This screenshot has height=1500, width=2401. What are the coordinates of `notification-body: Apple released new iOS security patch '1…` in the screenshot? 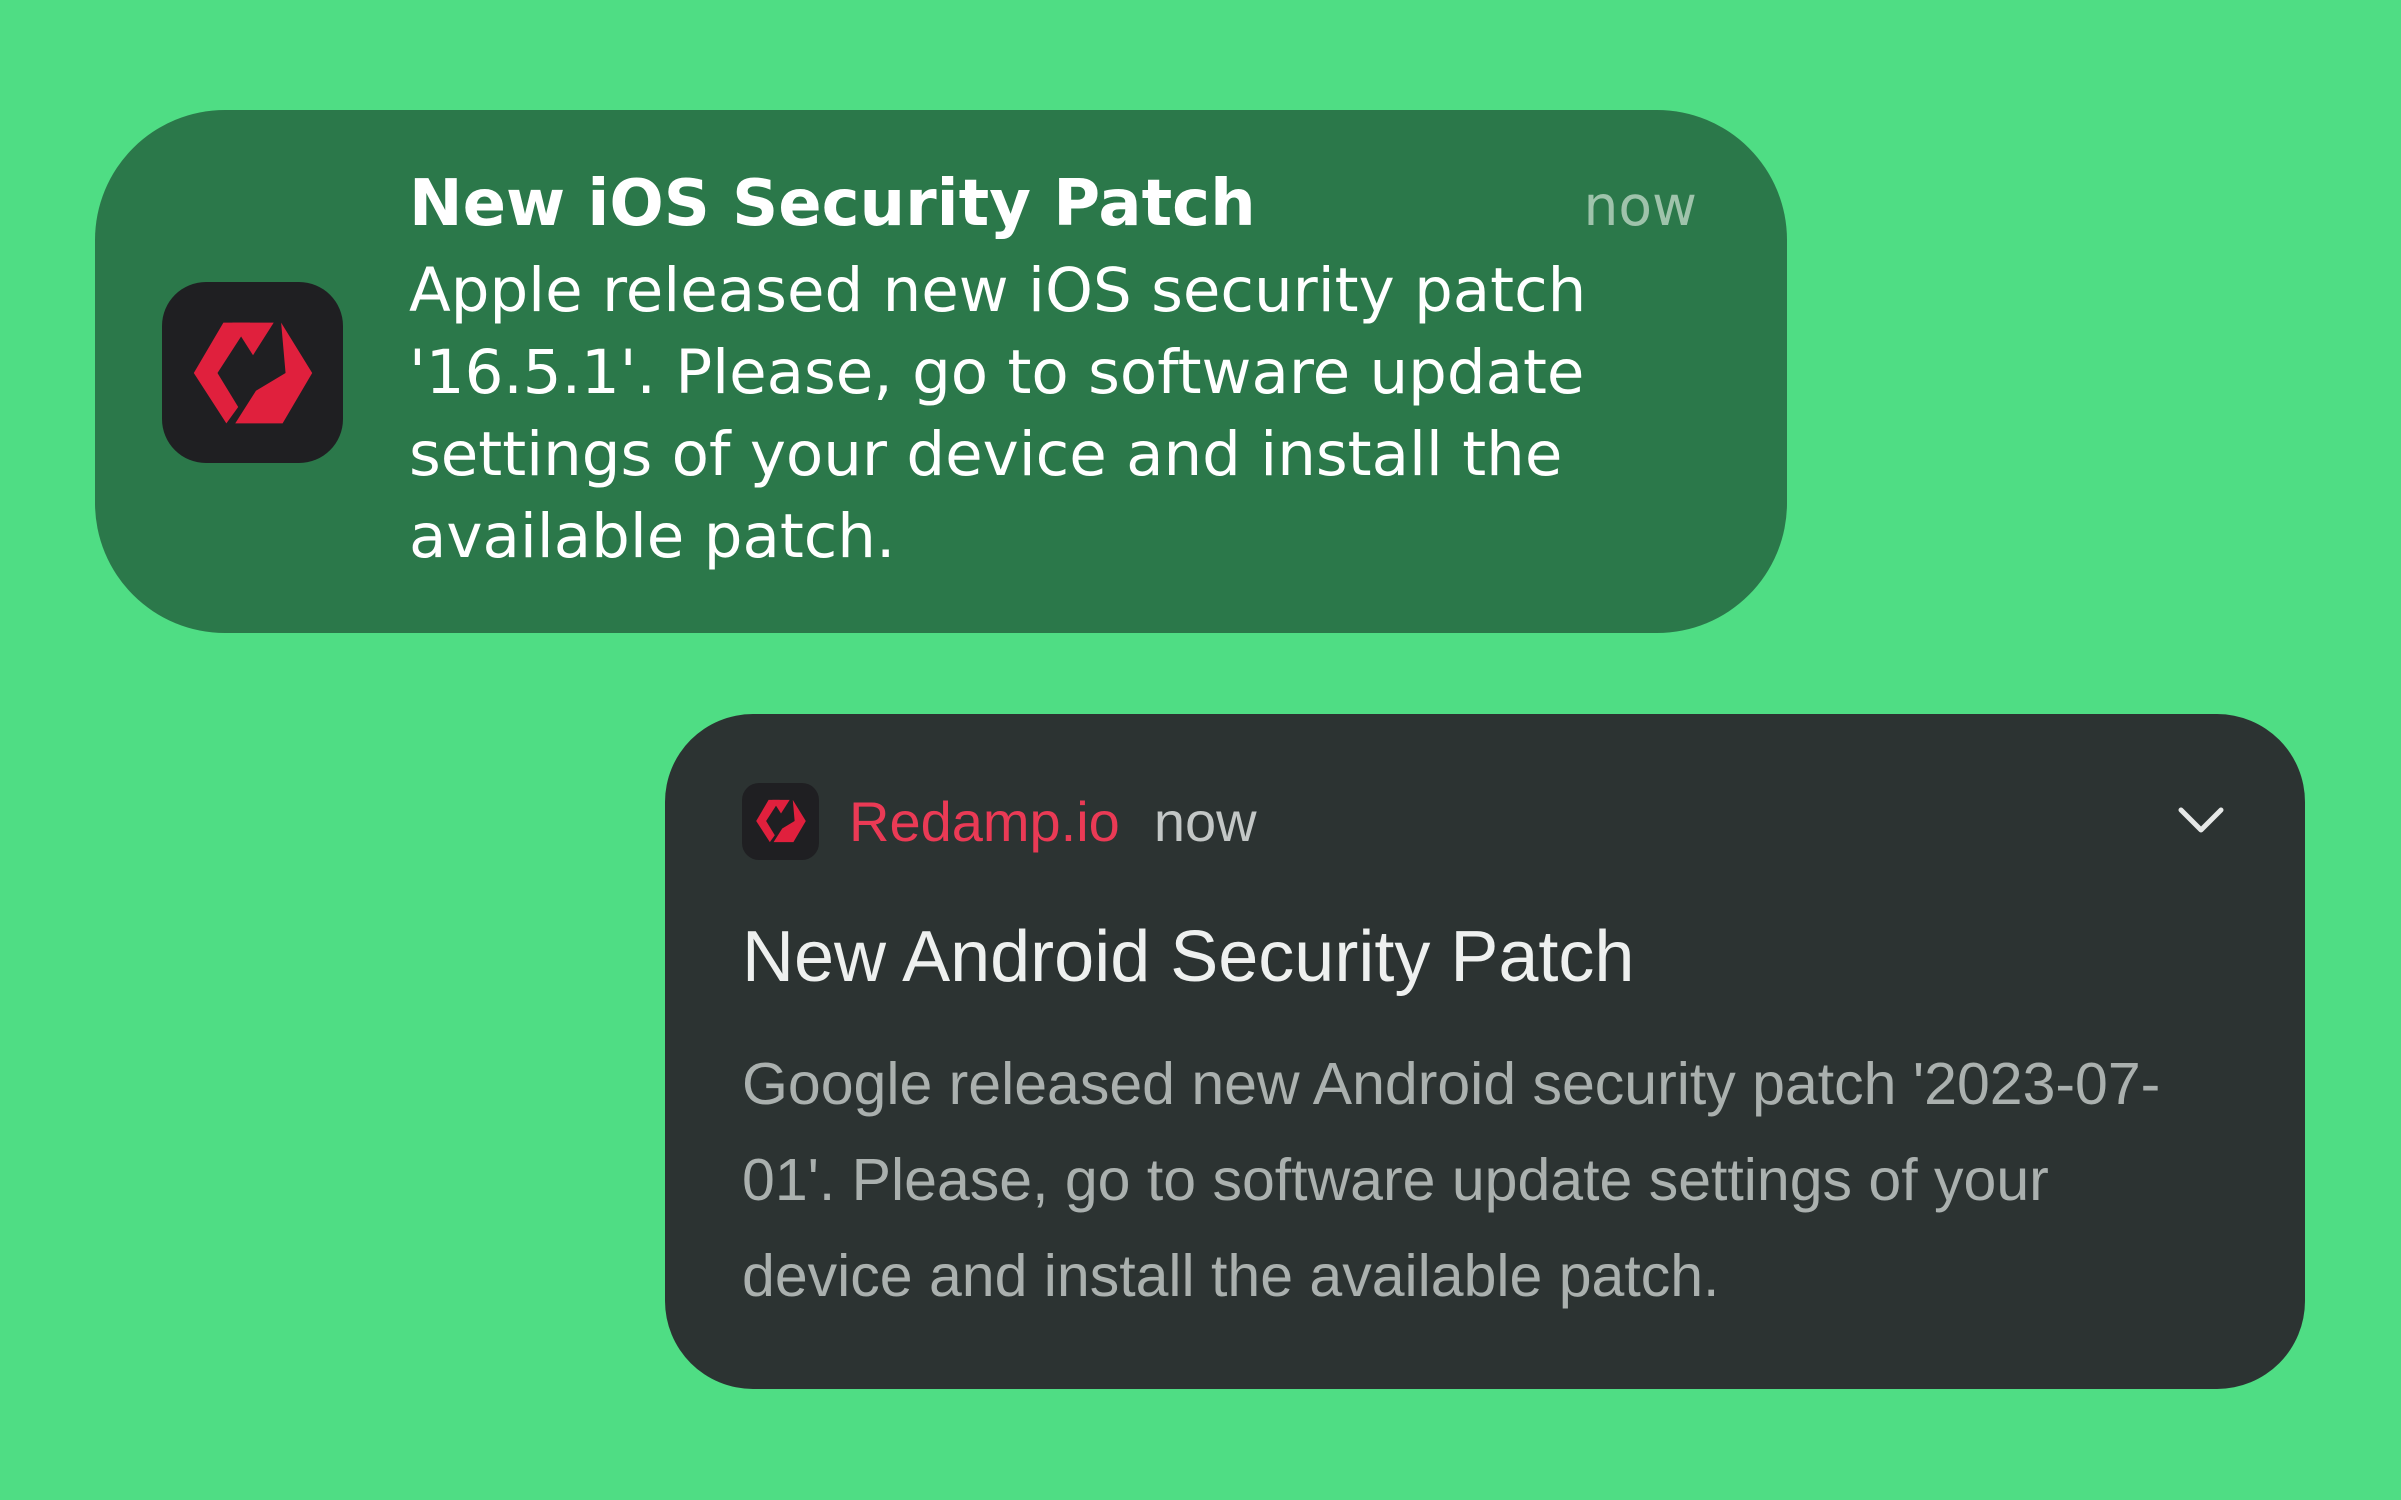 It's located at (998, 413).